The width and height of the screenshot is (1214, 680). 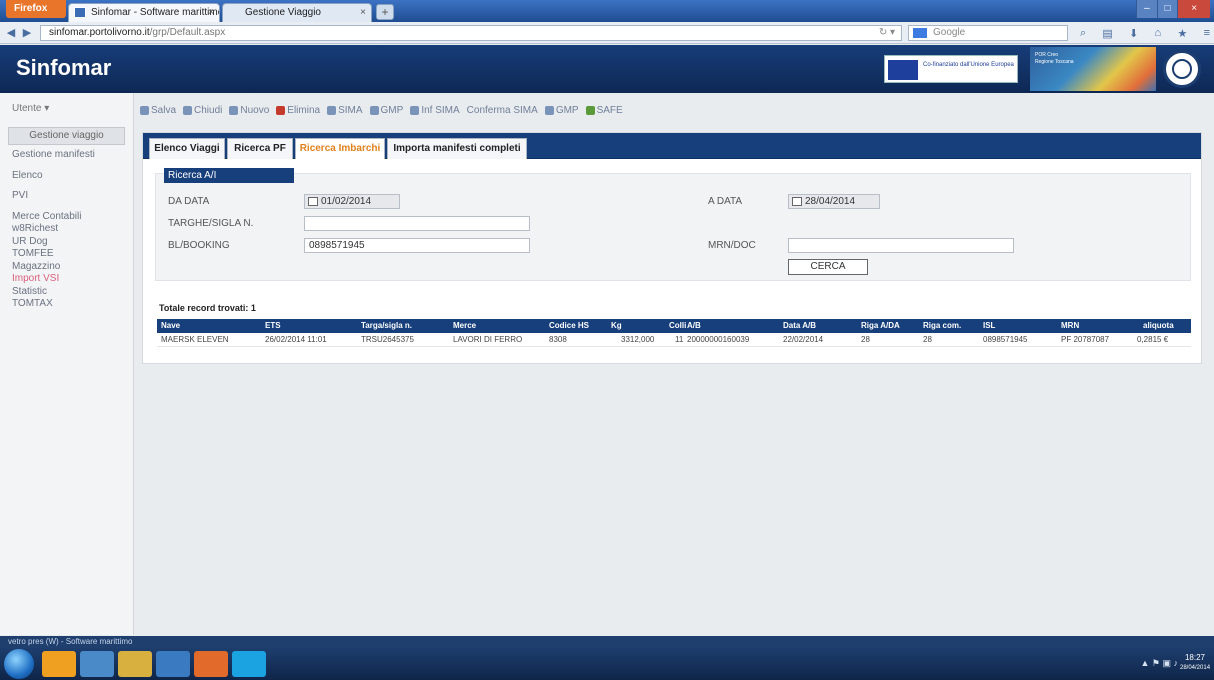 I want to click on sidebar-item: Merce Contabili, so click(x=66, y=217).